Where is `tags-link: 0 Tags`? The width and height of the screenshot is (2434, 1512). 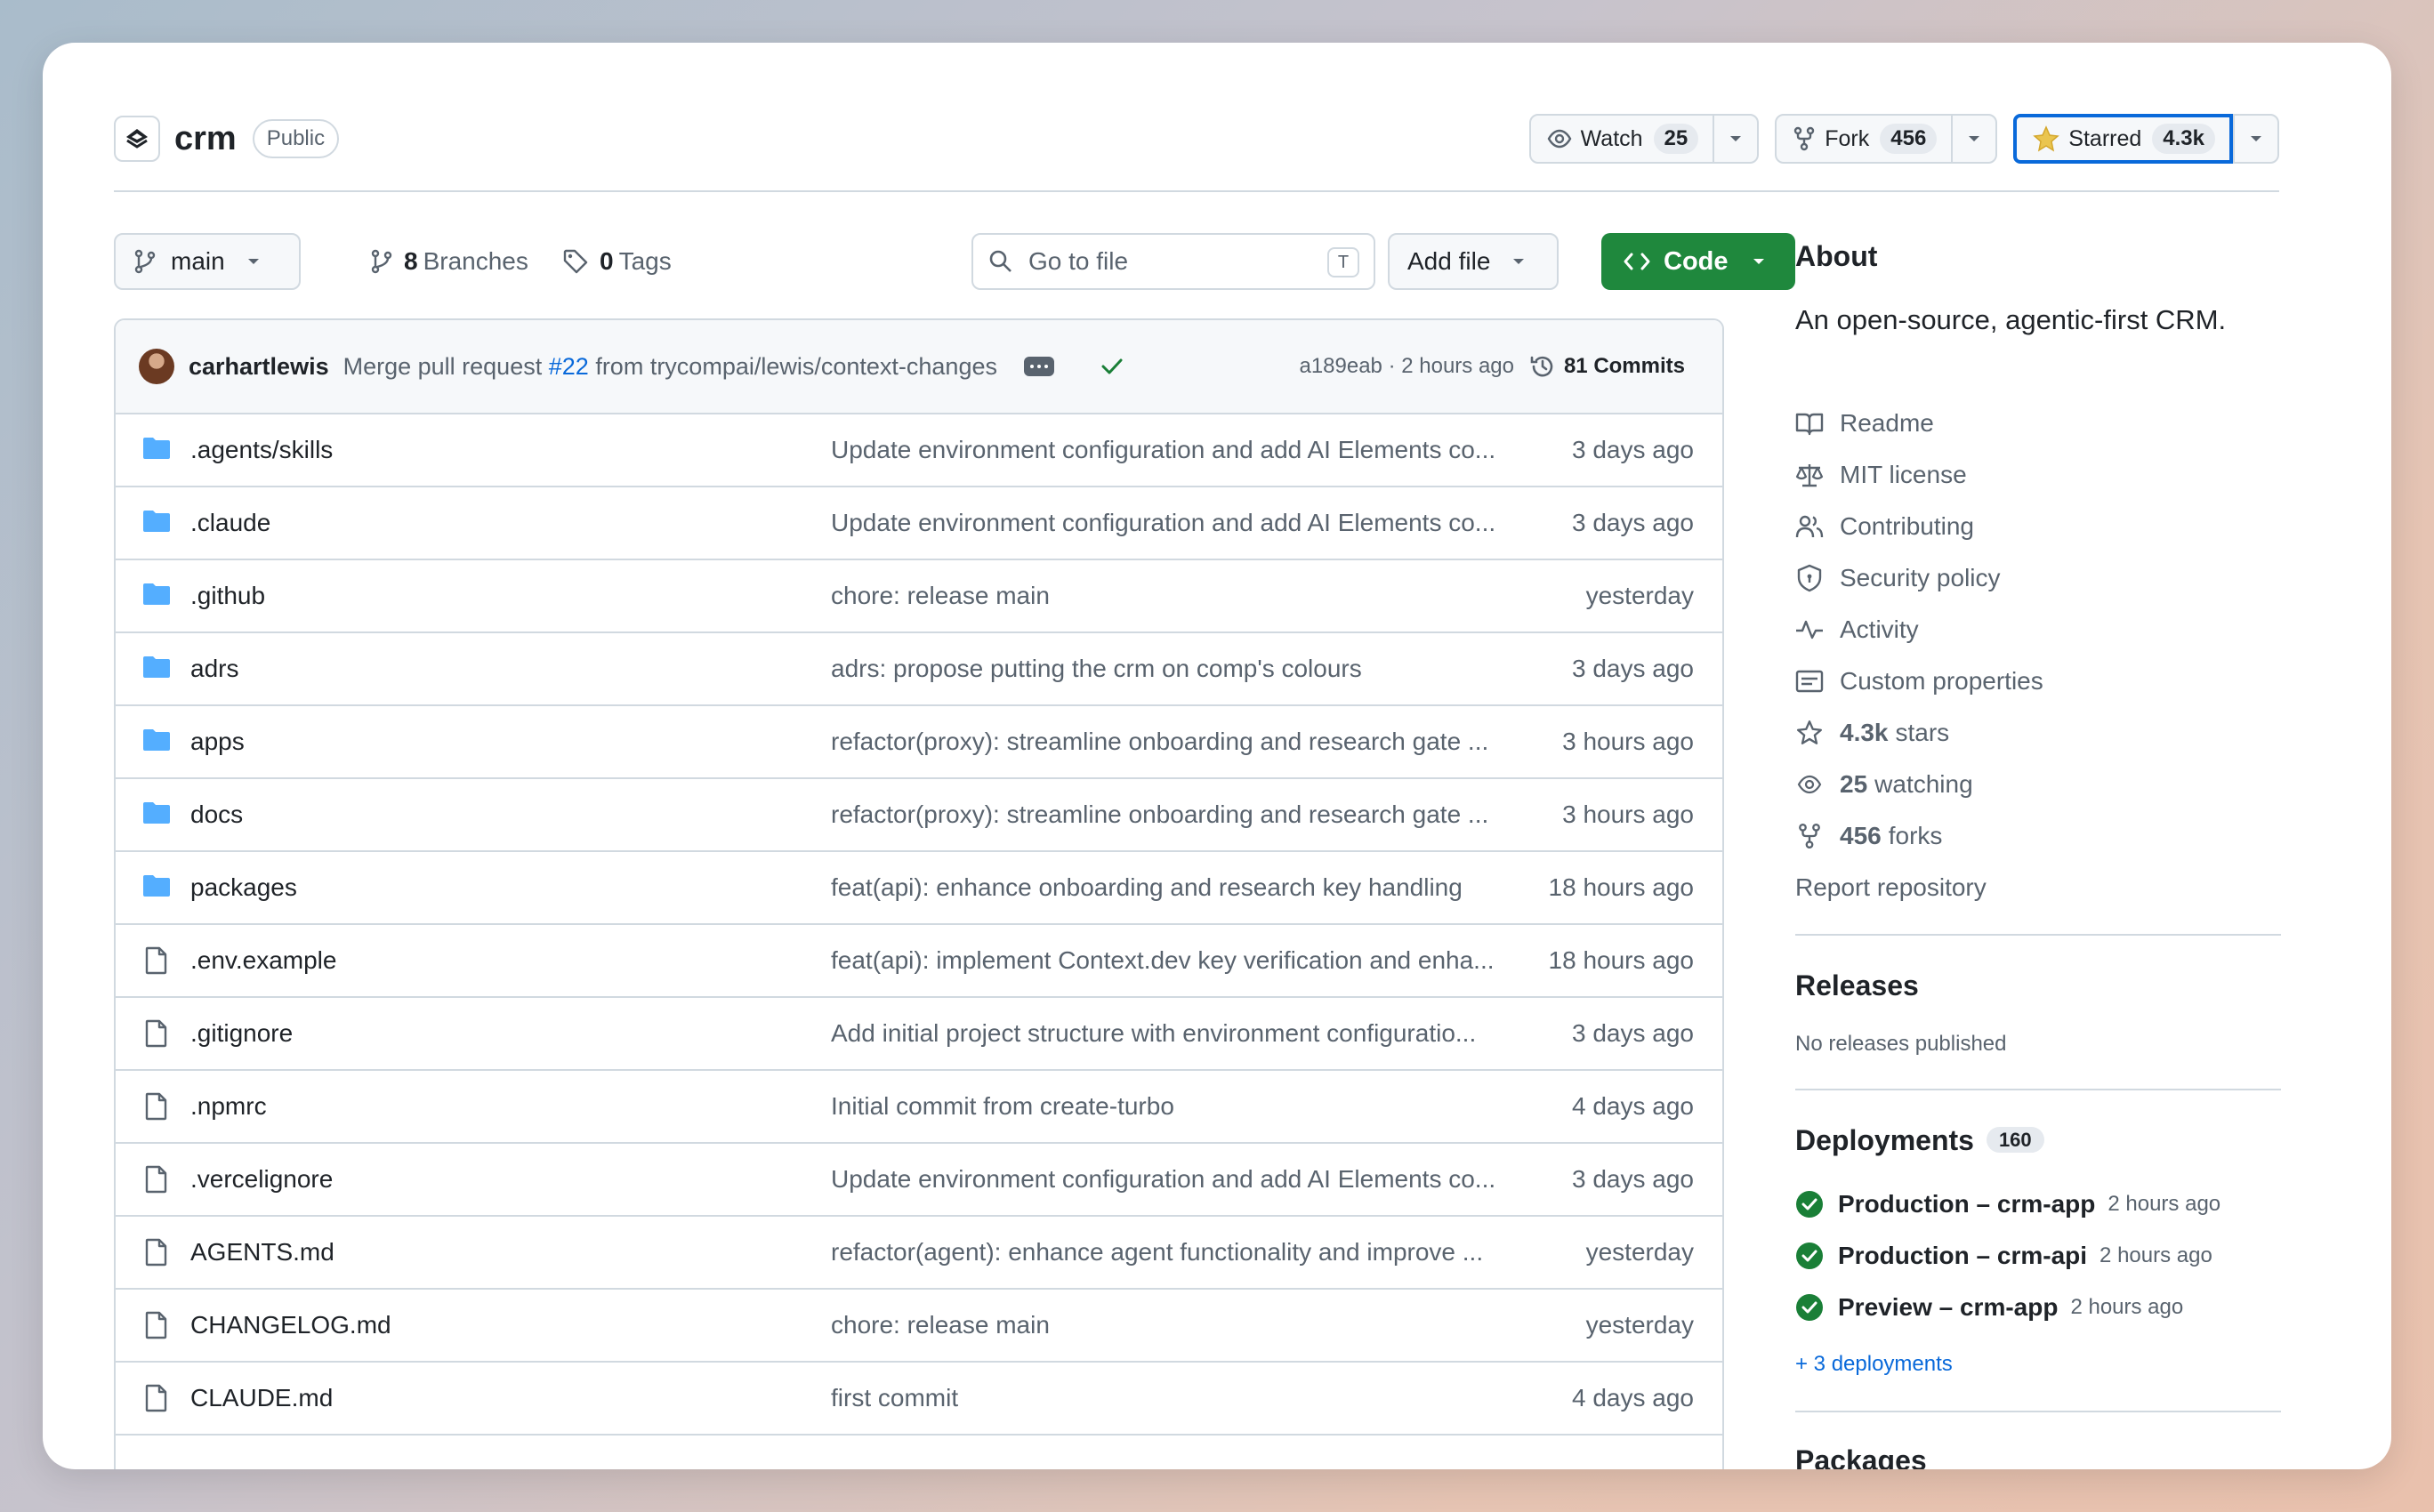 tags-link: 0 Tags is located at coordinates (617, 261).